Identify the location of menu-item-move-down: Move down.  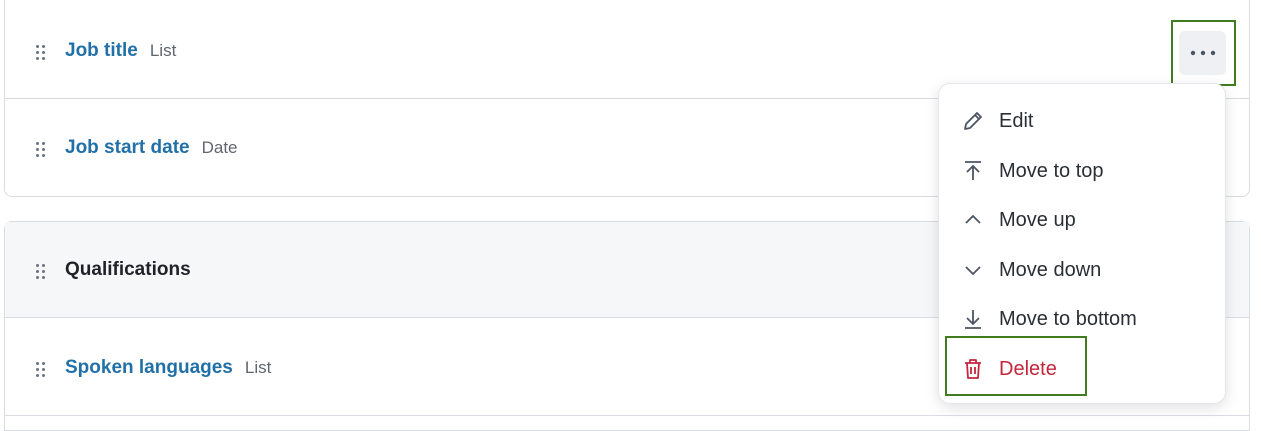
(1082, 270).